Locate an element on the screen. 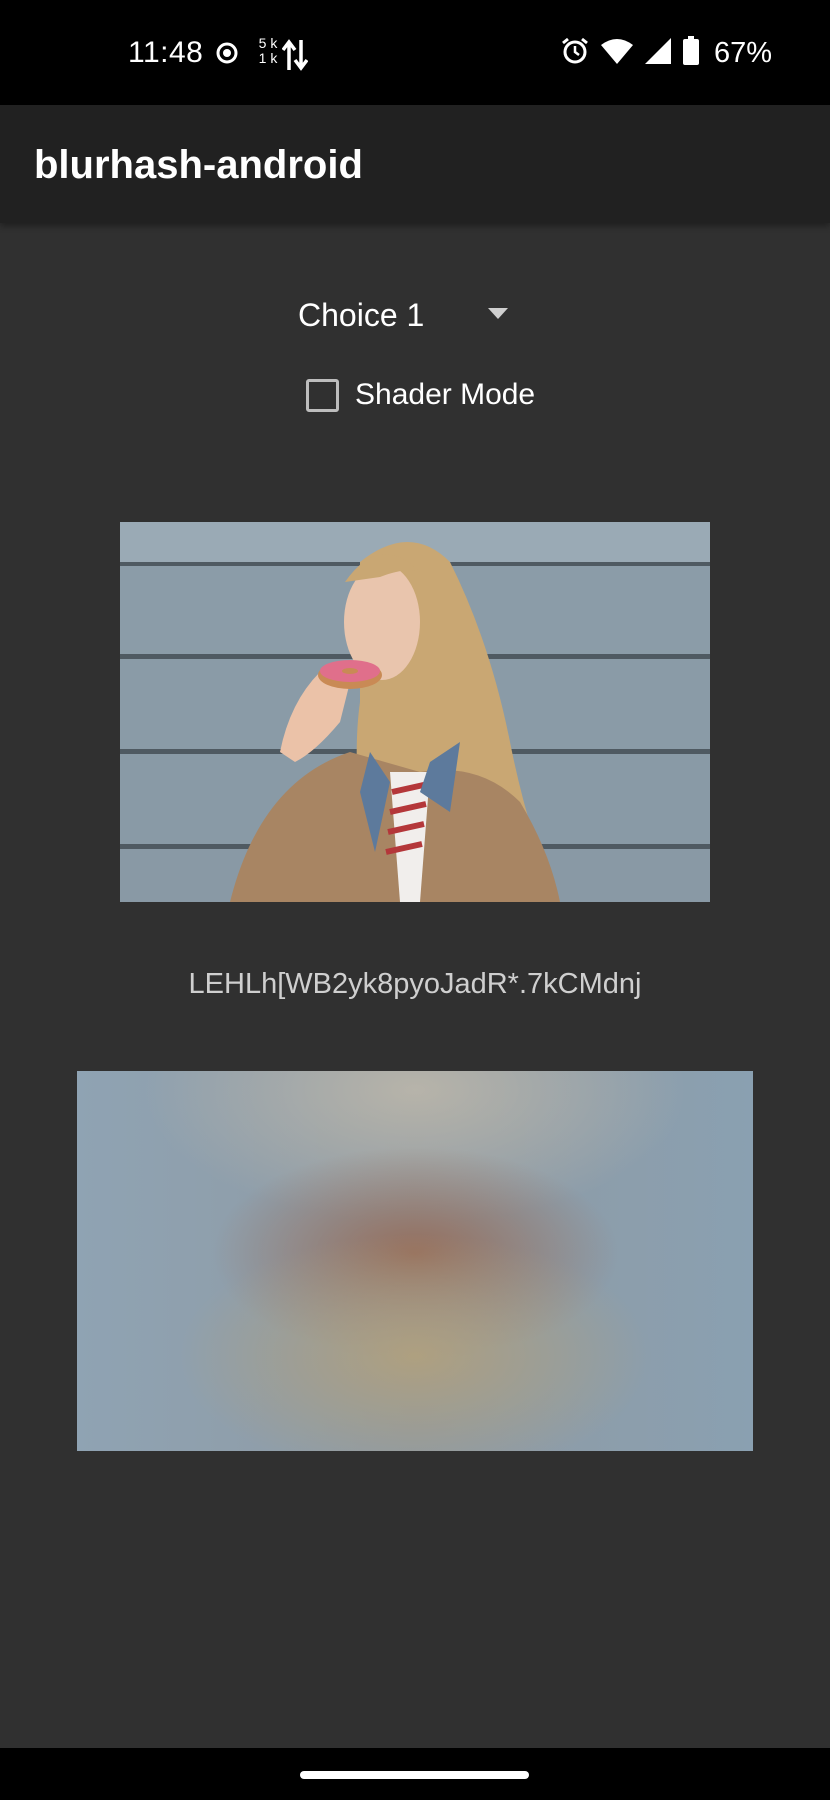 Image resolution: width=830 pixels, height=1800 pixels. shader-mode-label: Shader Mode is located at coordinates (445, 394).